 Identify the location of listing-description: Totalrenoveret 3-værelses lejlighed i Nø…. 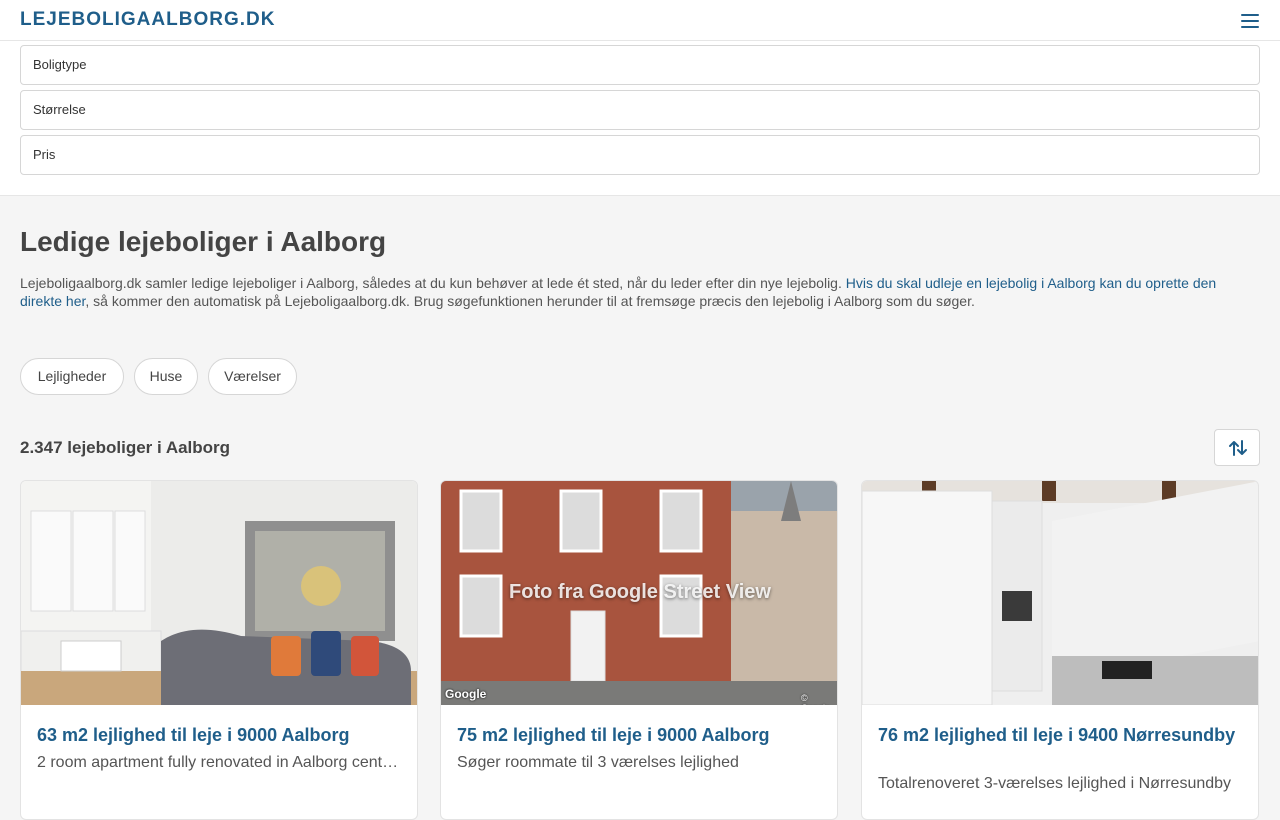
(1055, 783).